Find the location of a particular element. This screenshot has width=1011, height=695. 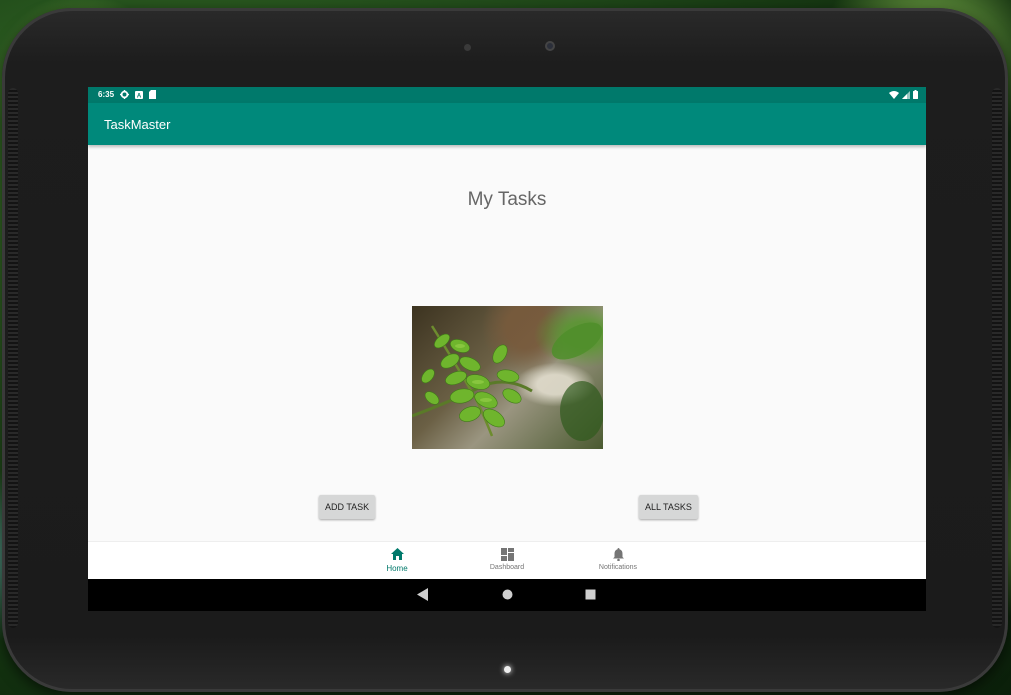

notification-a-icon: A is located at coordinates (139, 94).